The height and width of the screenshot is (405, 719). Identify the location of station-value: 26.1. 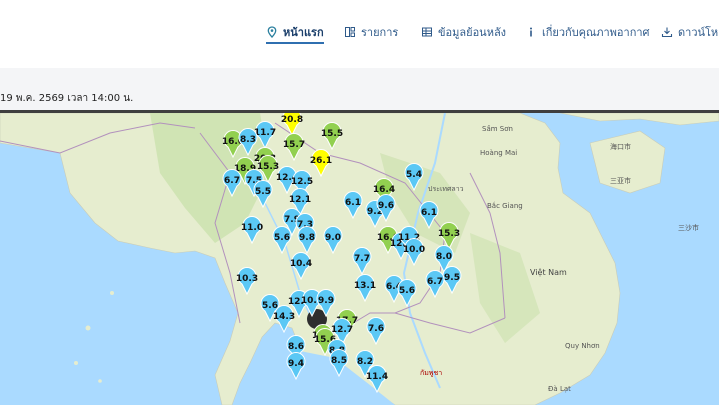
(321, 161).